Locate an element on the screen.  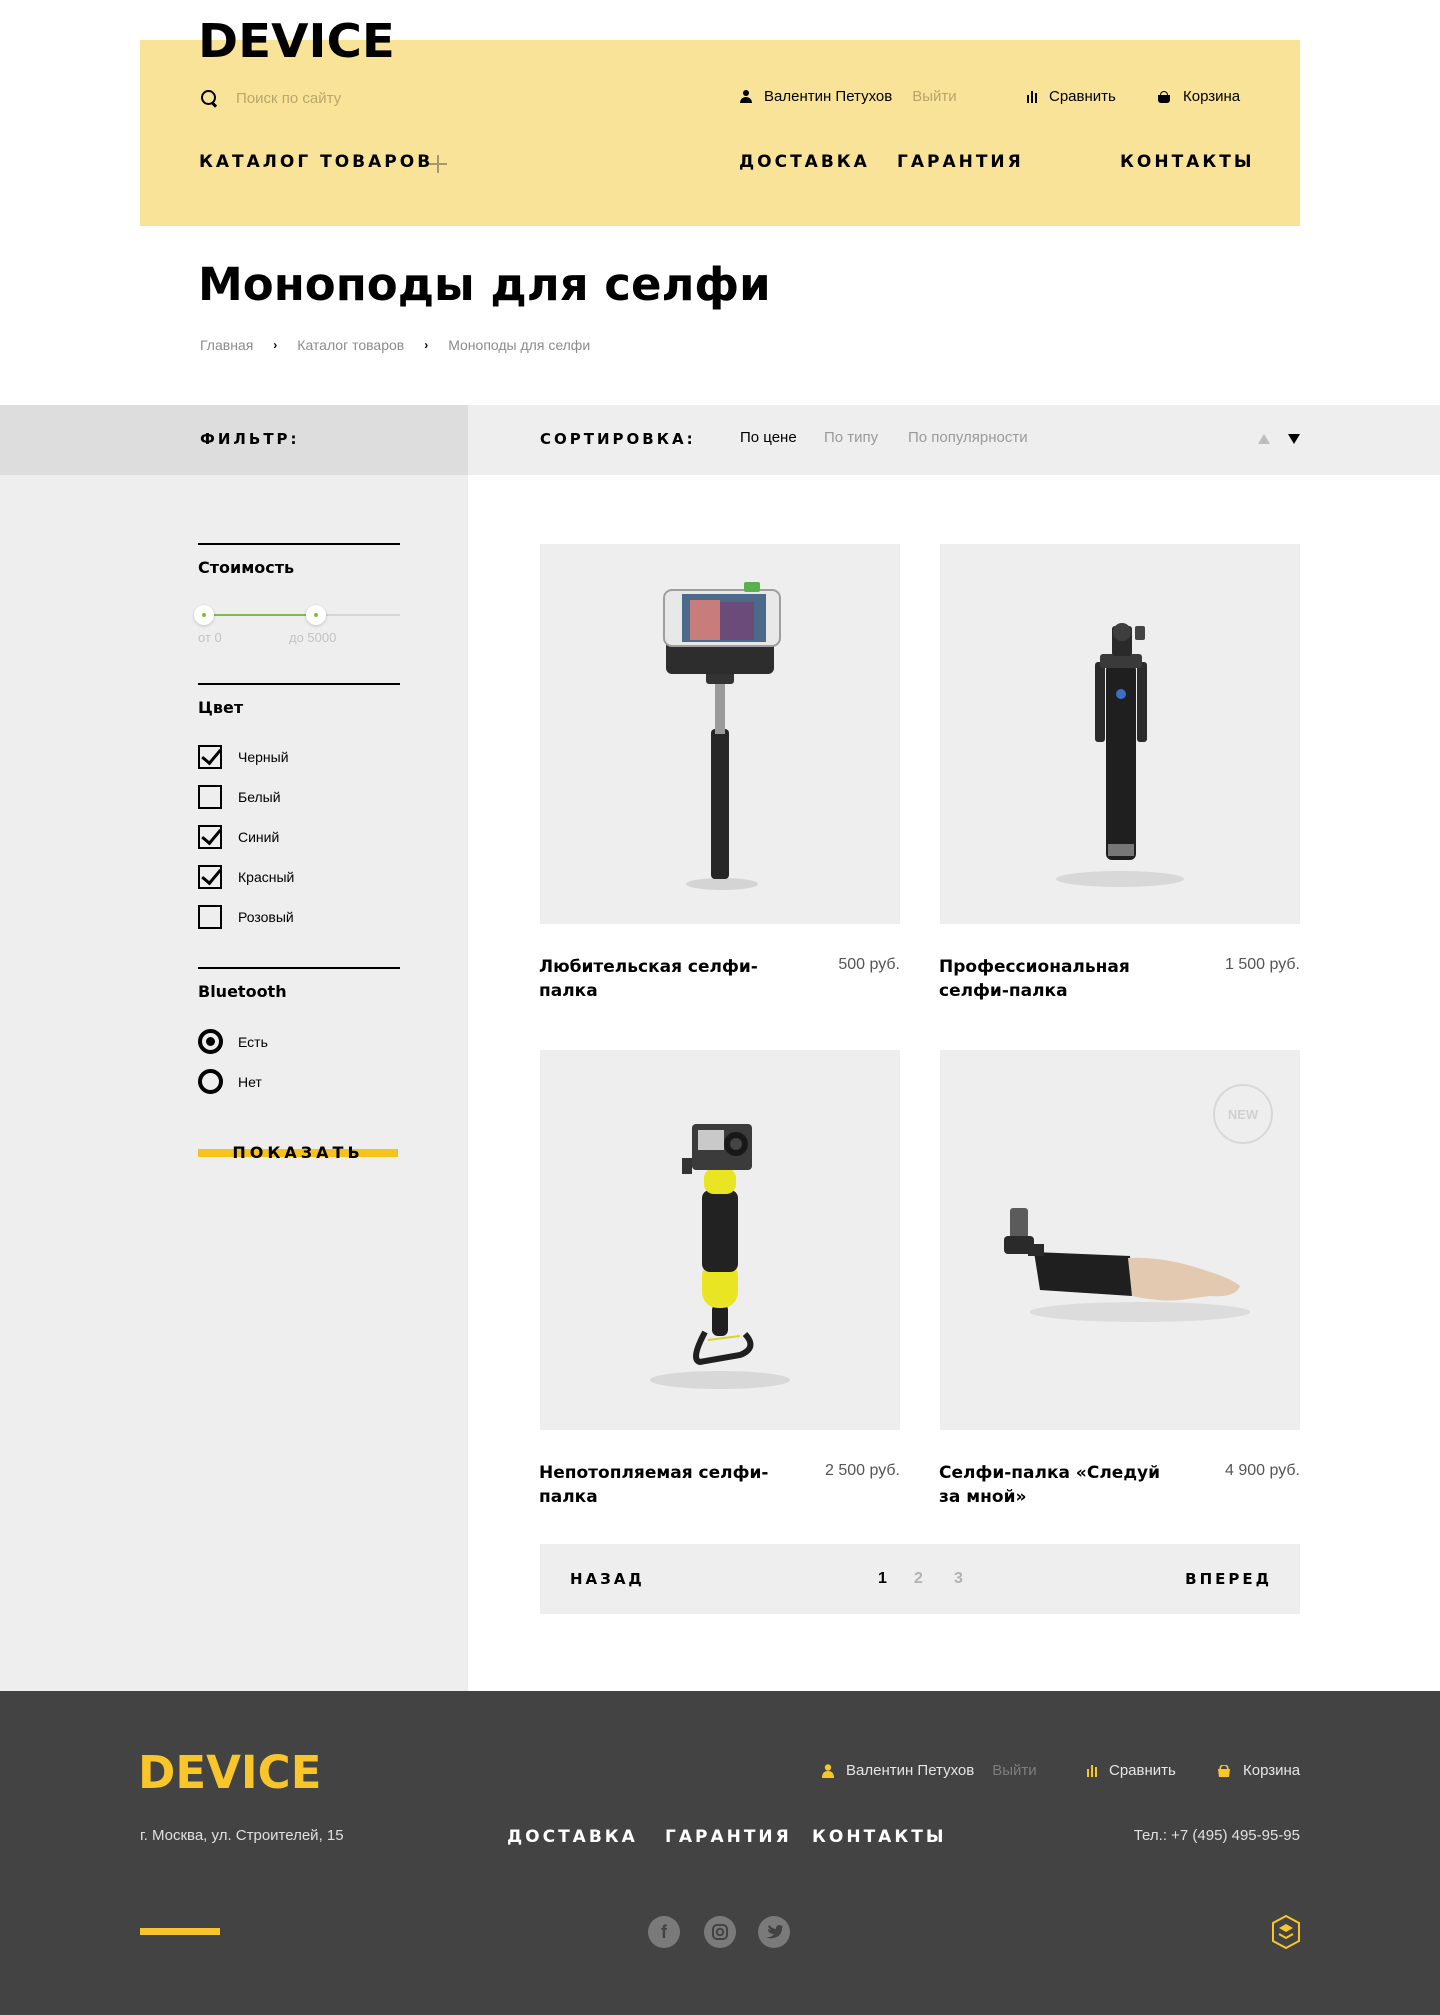
product-name: Профессиональная селфи-палка is located at coordinates (1059, 979).